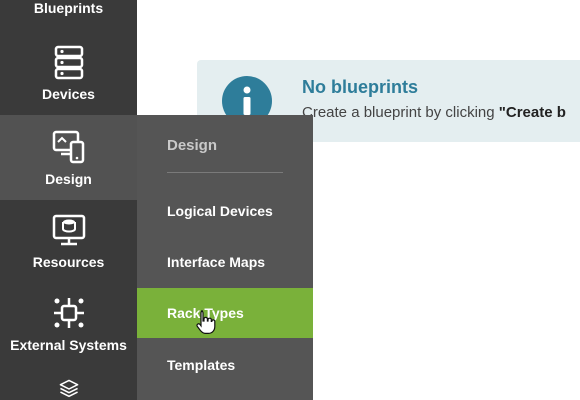  What do you see at coordinates (225, 262) in the screenshot?
I see `flyout-item-interface-maps: Interface Maps` at bounding box center [225, 262].